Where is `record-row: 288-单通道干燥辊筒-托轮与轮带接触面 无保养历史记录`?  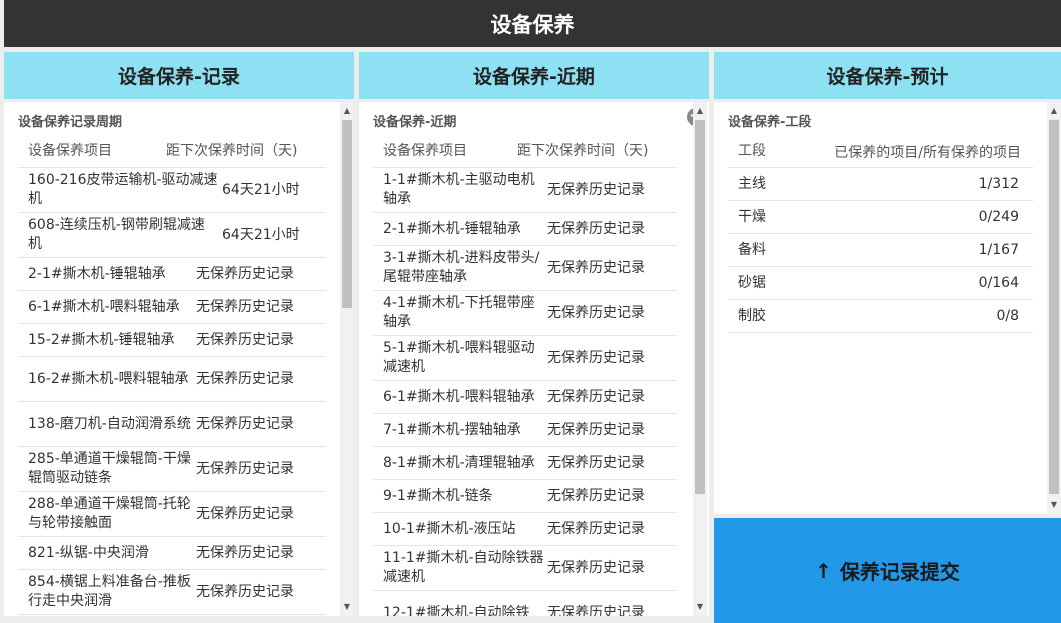 record-row: 288-单通道干燥辊筒-托轮与轮带接触面 无保养历史记录 is located at coordinates (172, 514).